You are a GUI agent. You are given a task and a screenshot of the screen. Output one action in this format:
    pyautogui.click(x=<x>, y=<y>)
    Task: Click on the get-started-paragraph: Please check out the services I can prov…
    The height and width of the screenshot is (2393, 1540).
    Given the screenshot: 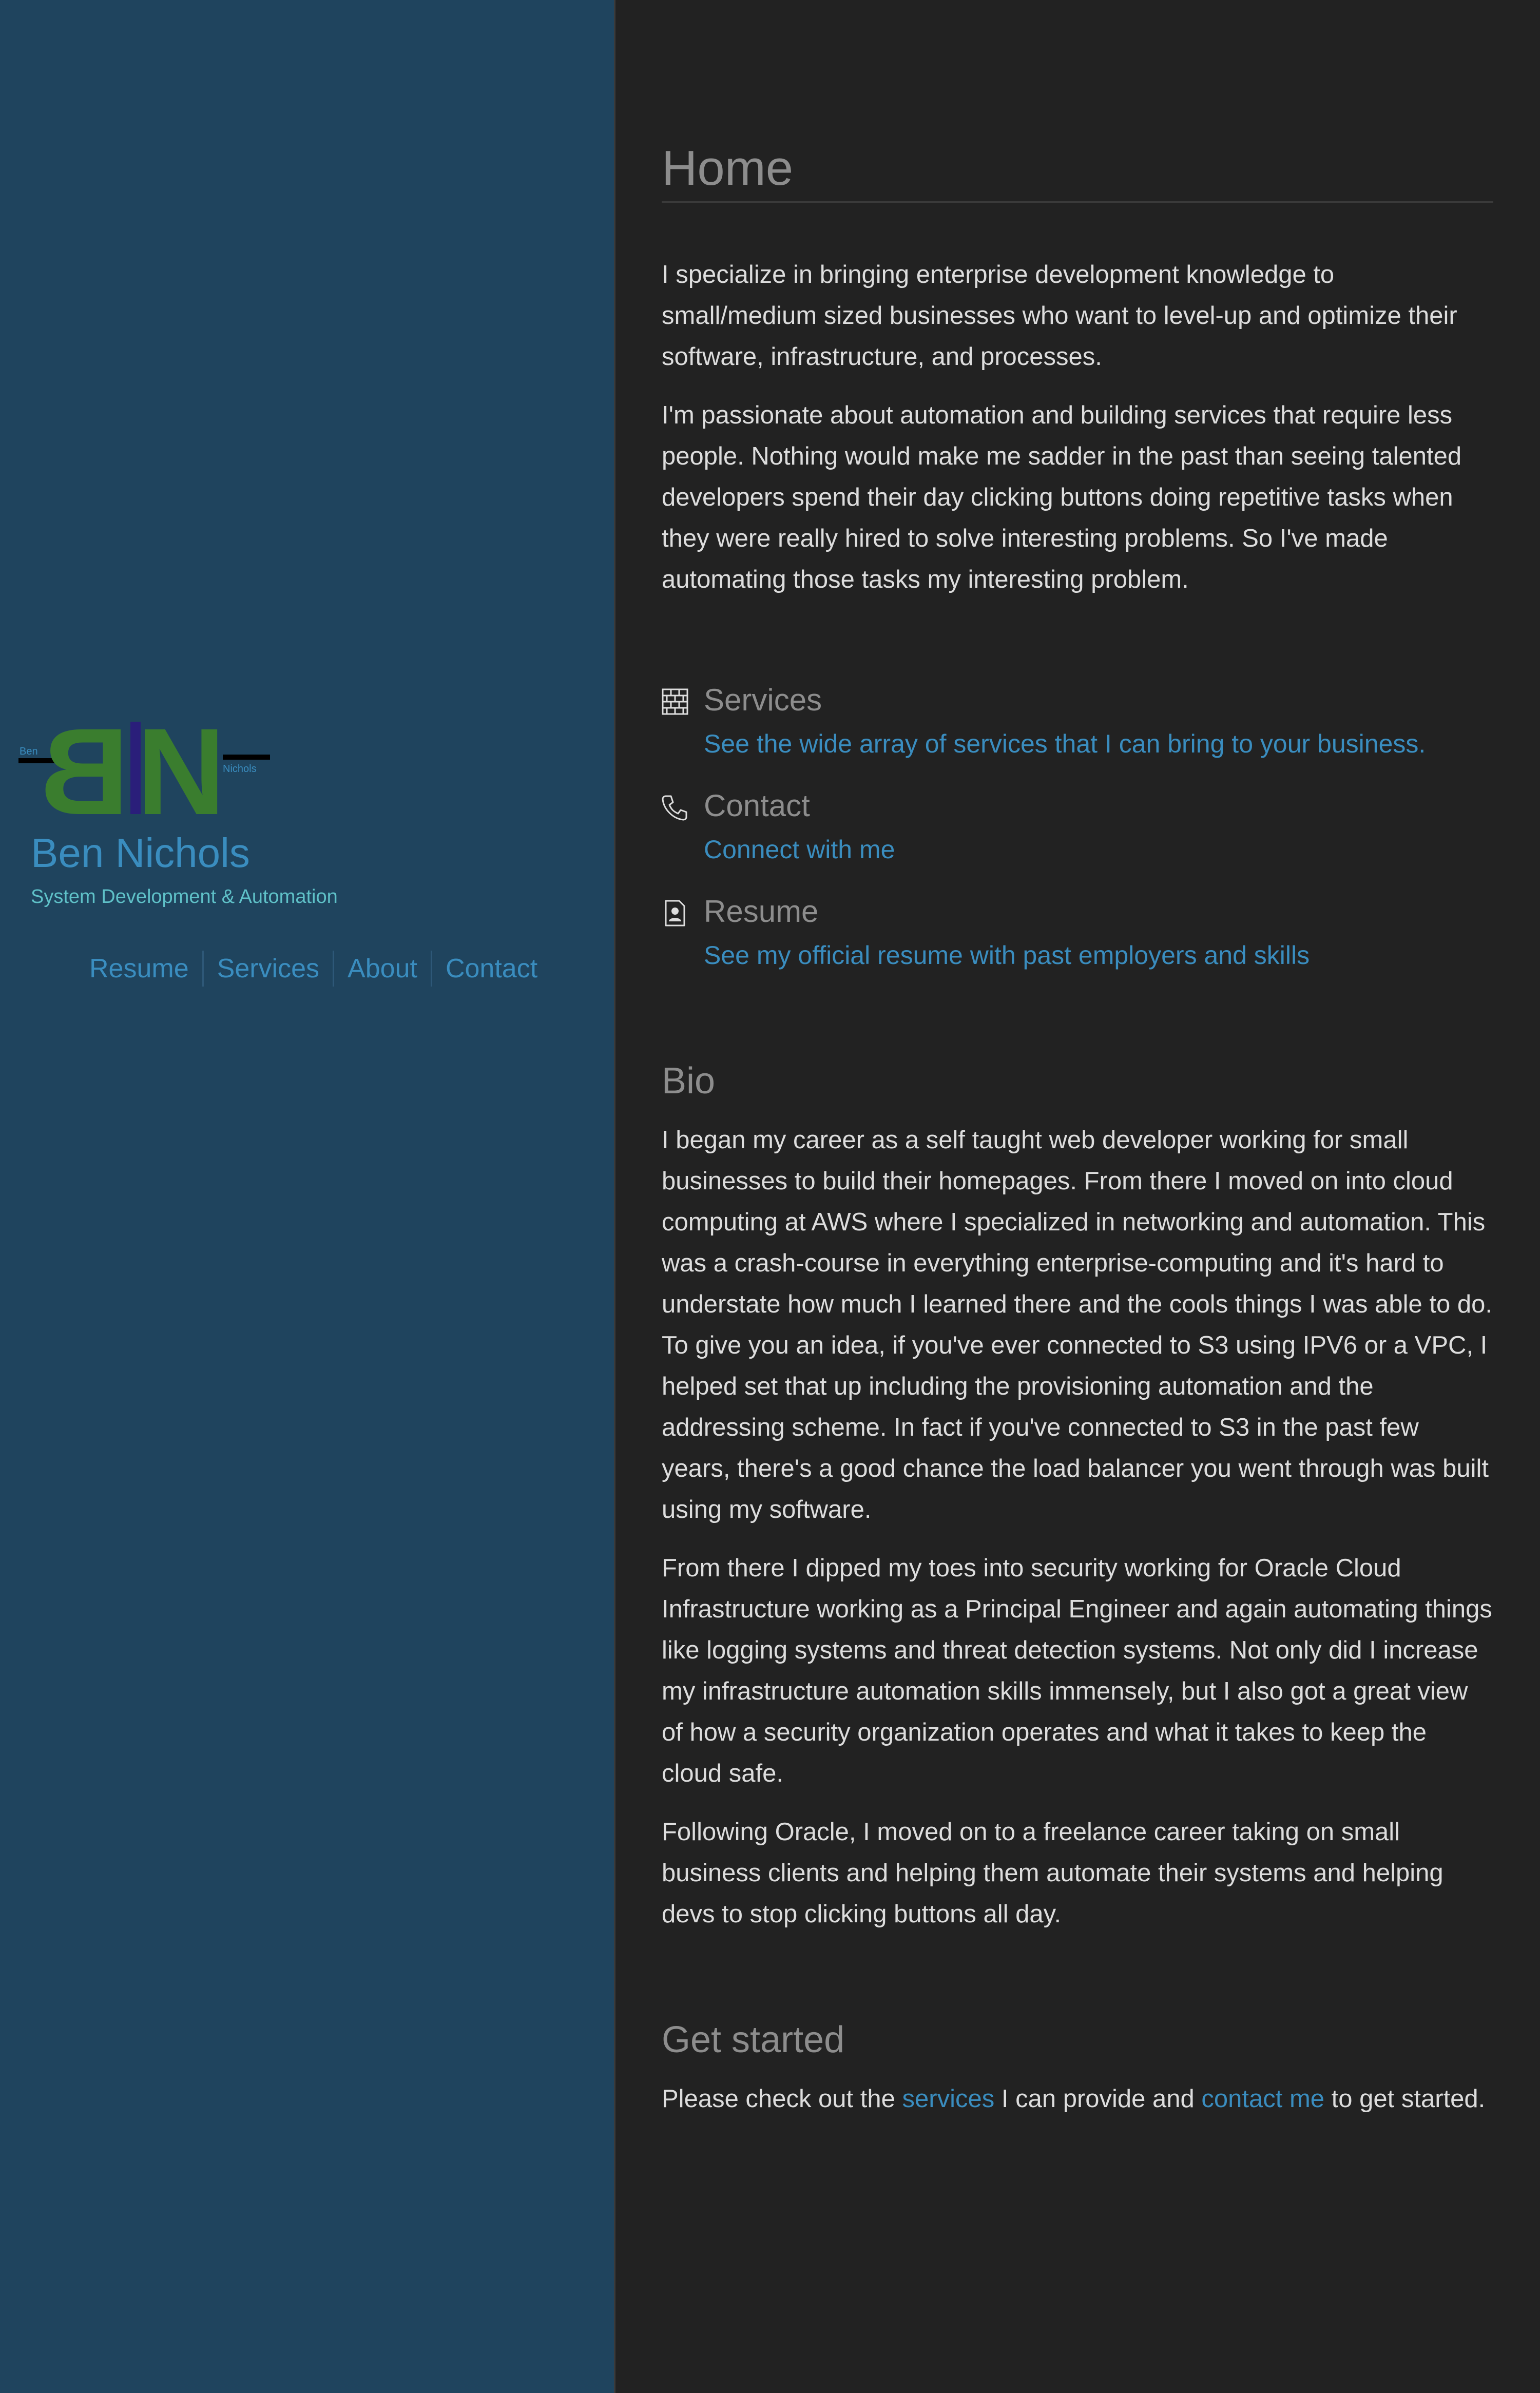 What is the action you would take?
    pyautogui.click(x=1077, y=2098)
    